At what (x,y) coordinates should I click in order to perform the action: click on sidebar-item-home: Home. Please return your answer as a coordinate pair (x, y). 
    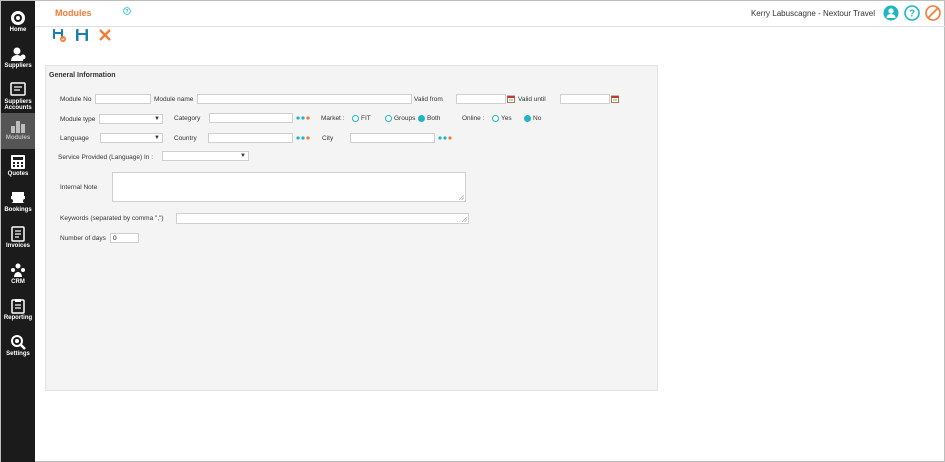
    Looking at the image, I should click on (18, 23).